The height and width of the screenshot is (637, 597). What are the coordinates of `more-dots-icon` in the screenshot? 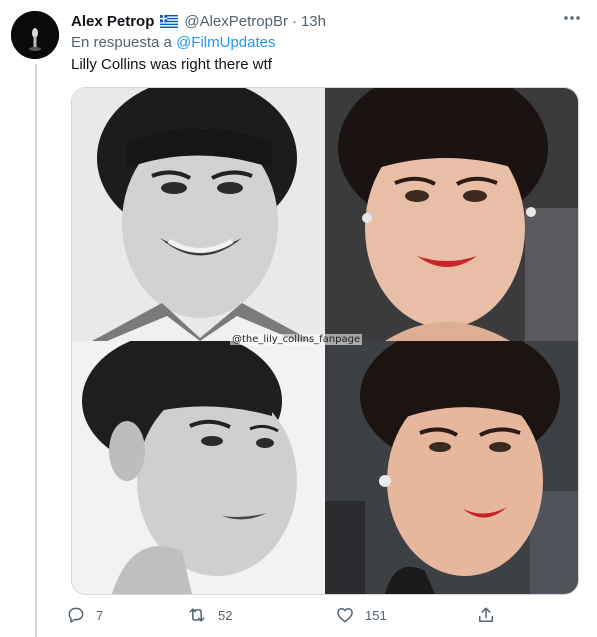 It's located at (572, 18).